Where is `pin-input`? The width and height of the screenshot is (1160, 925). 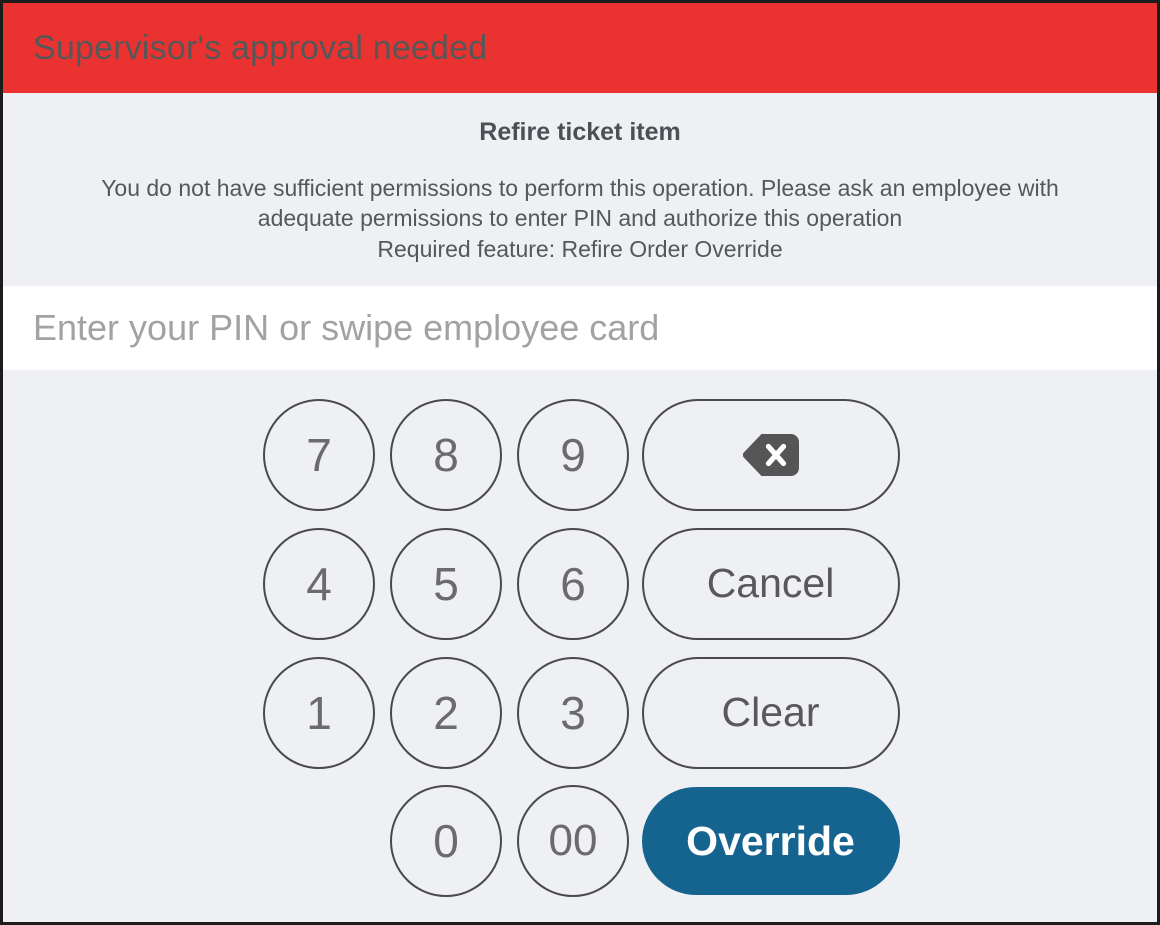
pin-input is located at coordinates (580, 328).